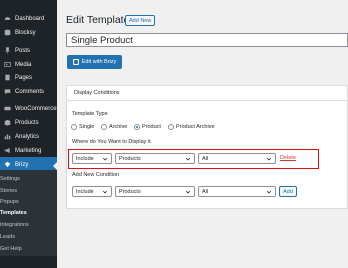  I want to click on menu-label: Comments, so click(30, 91).